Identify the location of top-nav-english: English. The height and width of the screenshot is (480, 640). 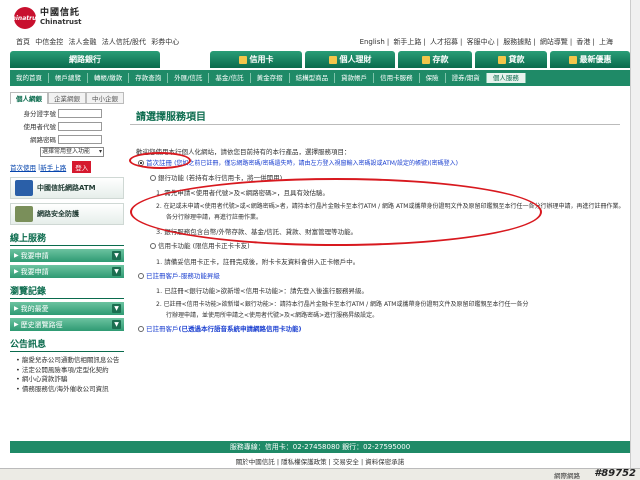
(372, 42).